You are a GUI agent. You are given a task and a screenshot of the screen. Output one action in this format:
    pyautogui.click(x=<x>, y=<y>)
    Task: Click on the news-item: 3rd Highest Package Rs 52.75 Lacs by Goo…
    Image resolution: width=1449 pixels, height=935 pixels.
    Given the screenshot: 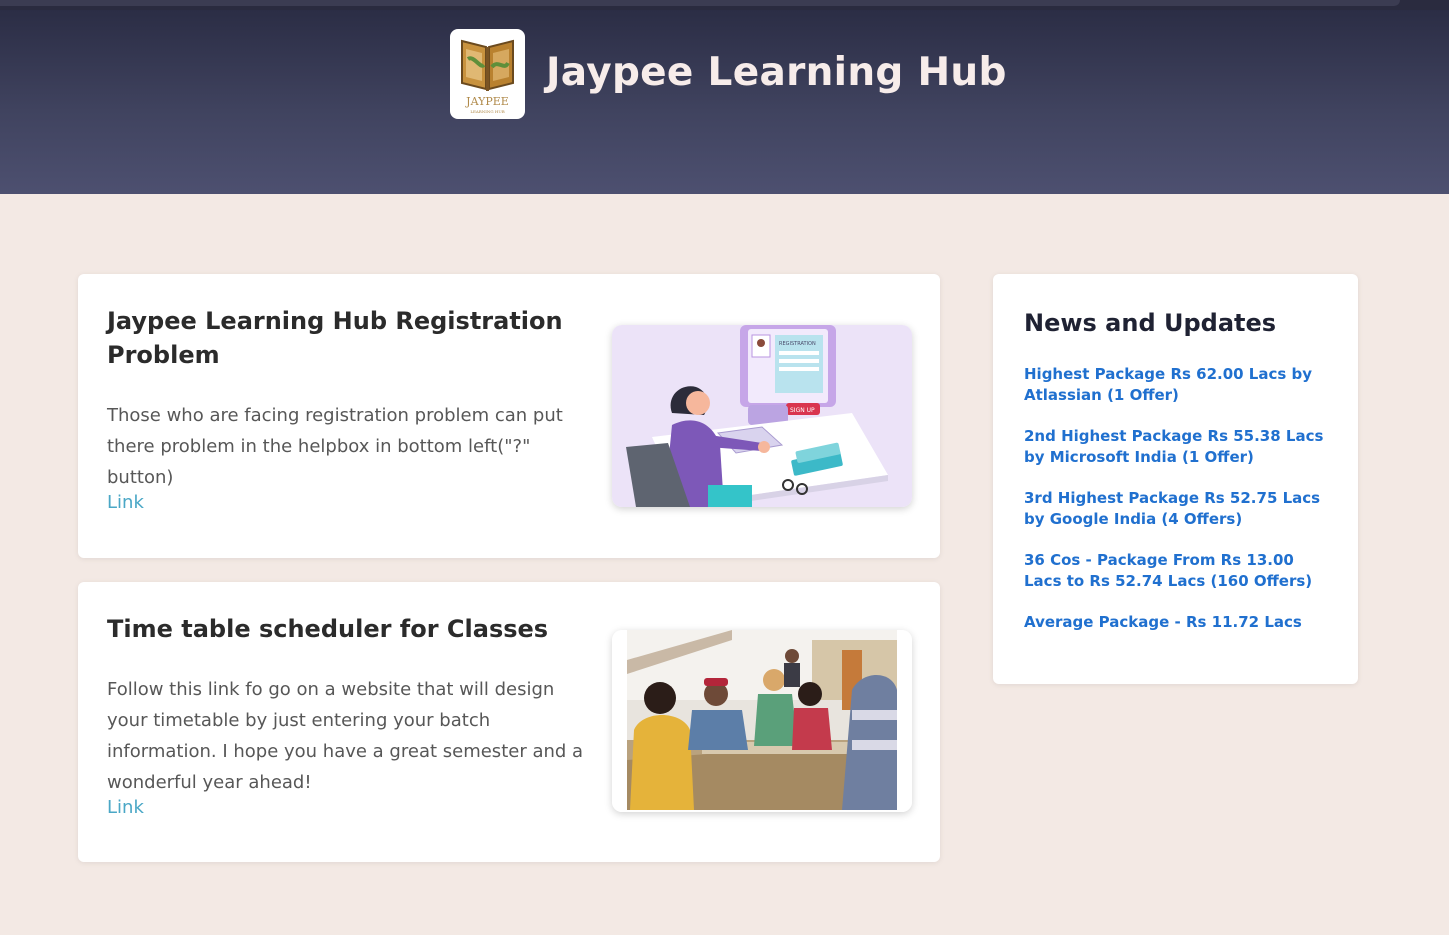 What is the action you would take?
    pyautogui.click(x=1179, y=509)
    